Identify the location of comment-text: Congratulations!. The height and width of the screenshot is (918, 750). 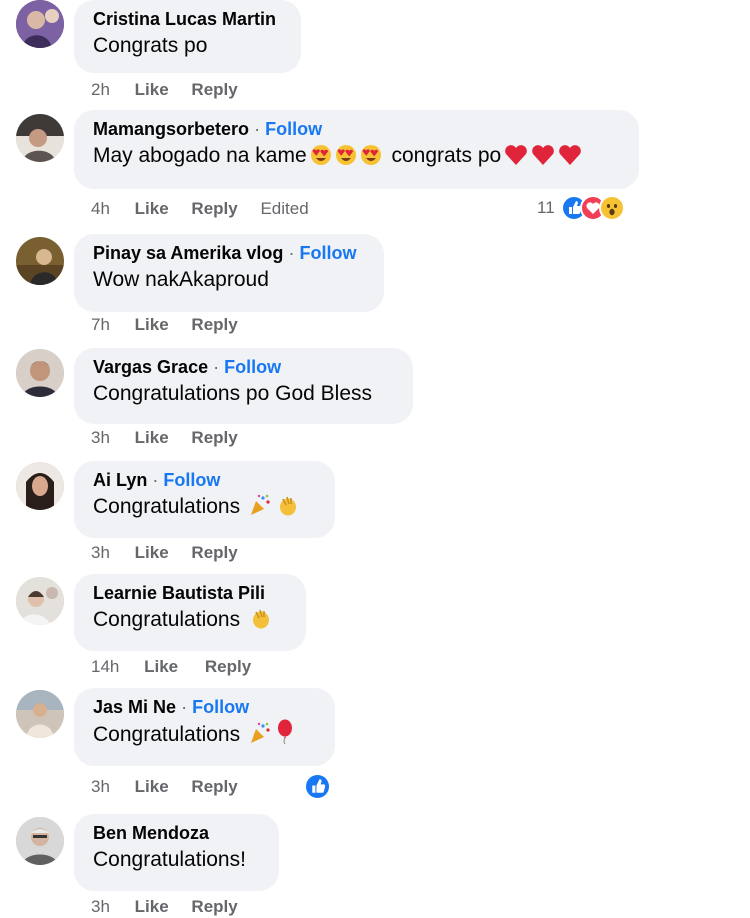
(169, 859).